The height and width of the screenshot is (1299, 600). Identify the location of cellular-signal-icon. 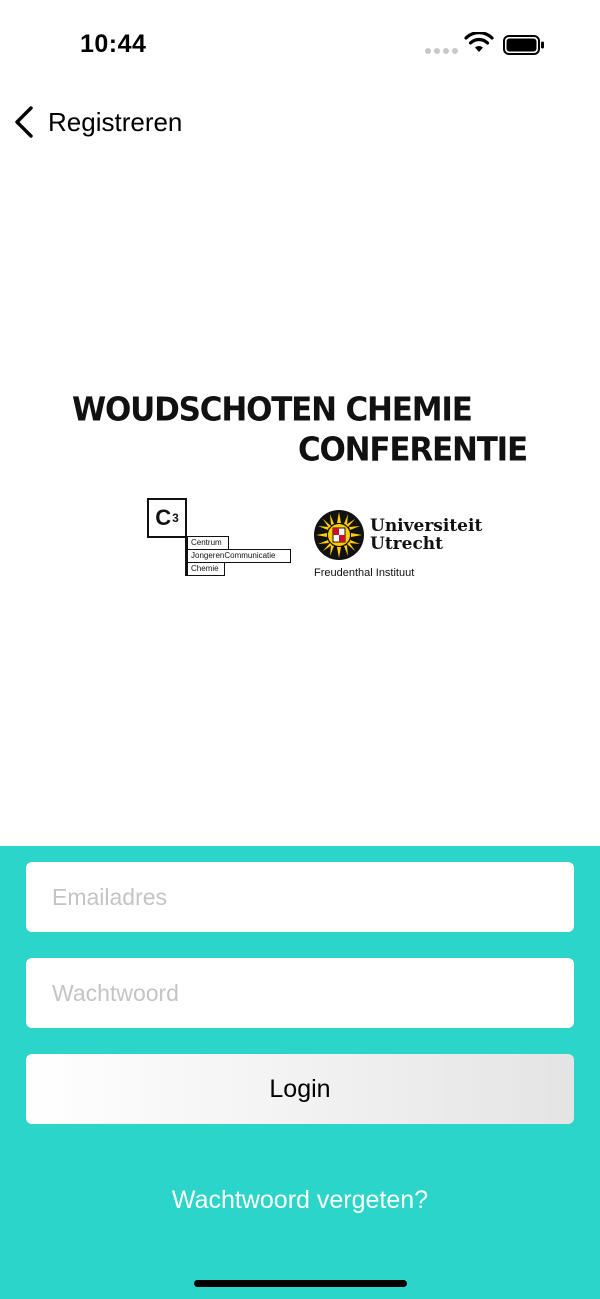
(441, 51).